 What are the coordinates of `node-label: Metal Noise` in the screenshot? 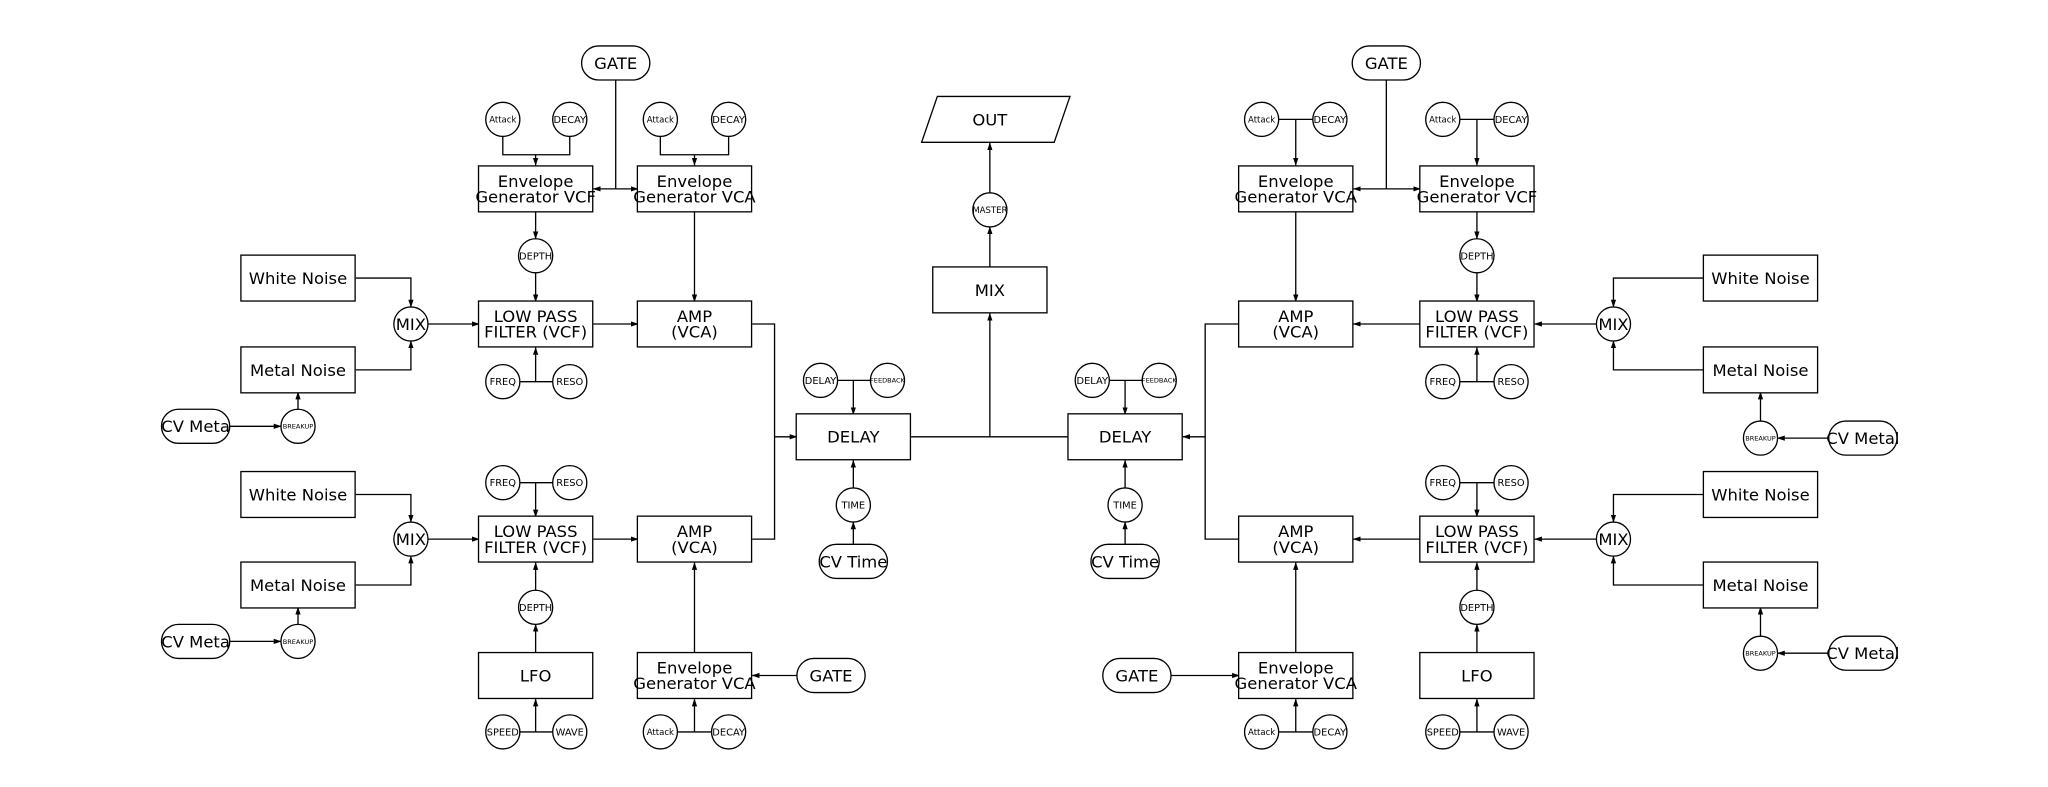 It's located at (298, 370).